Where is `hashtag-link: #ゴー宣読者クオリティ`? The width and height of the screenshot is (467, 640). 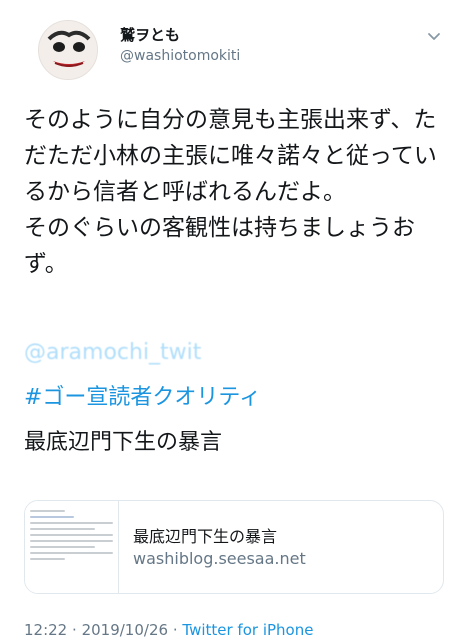
hashtag-link: #ゴー宣読者クオリティ is located at coordinates (142, 395).